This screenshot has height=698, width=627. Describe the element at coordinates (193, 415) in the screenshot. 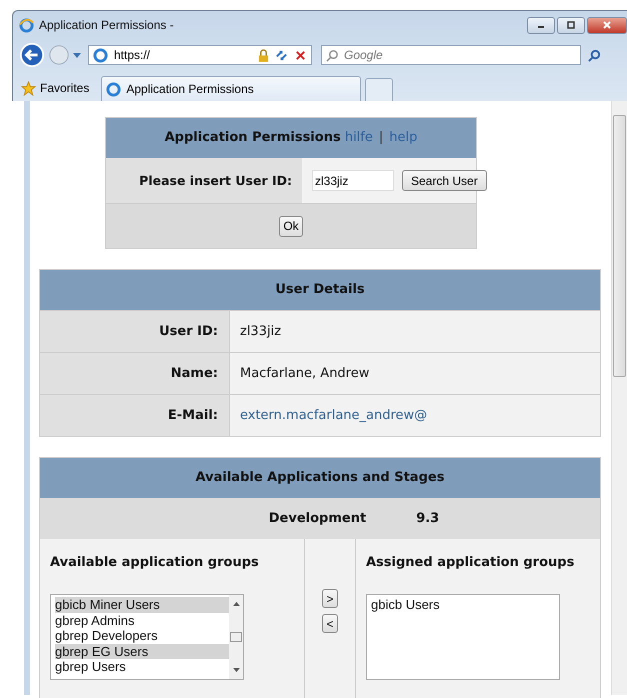

I see `field-label: E-Mail:` at that location.